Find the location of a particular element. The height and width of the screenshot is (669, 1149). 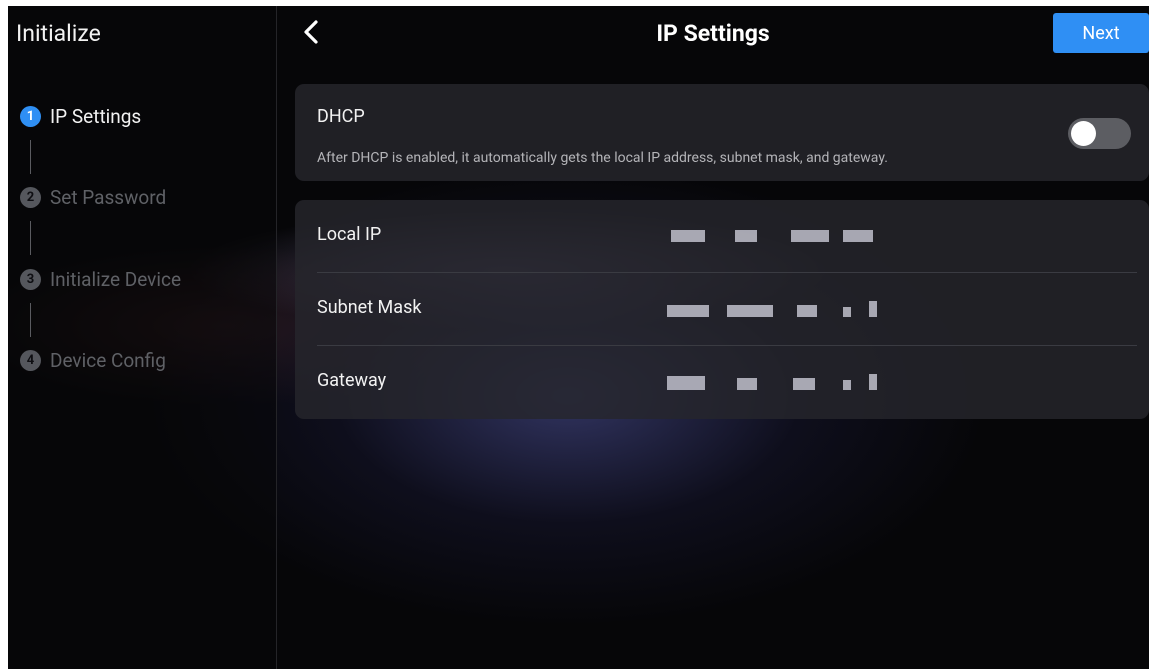

gateway-row: Gateway is located at coordinates (727, 382).